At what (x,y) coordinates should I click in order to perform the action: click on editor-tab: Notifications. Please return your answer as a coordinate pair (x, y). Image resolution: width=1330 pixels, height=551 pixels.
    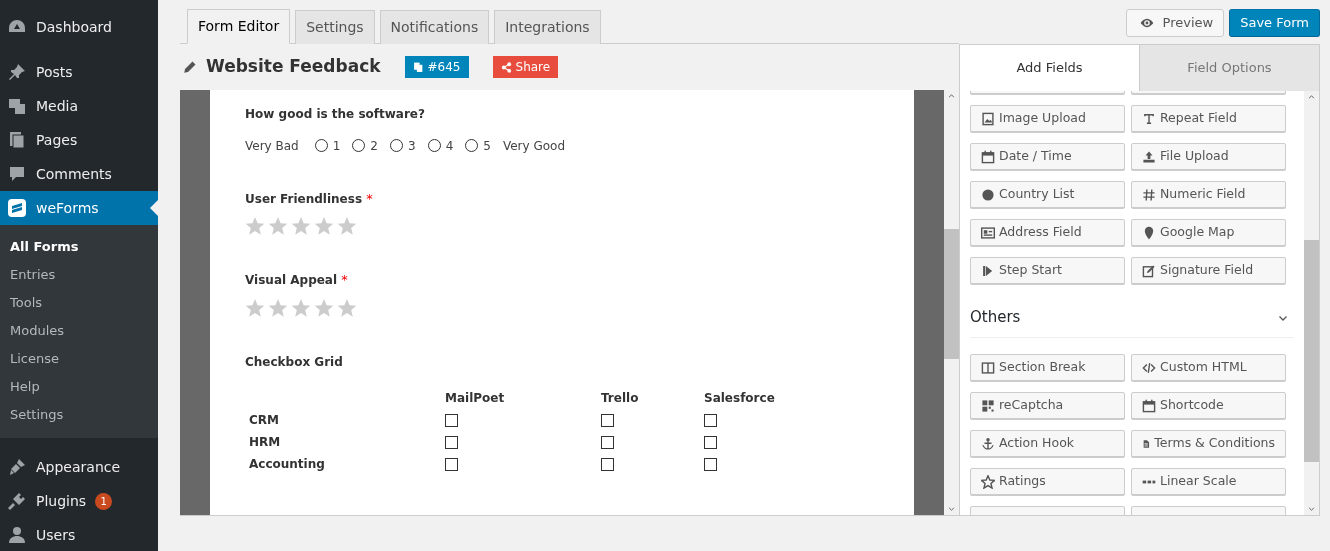
    Looking at the image, I should click on (434, 27).